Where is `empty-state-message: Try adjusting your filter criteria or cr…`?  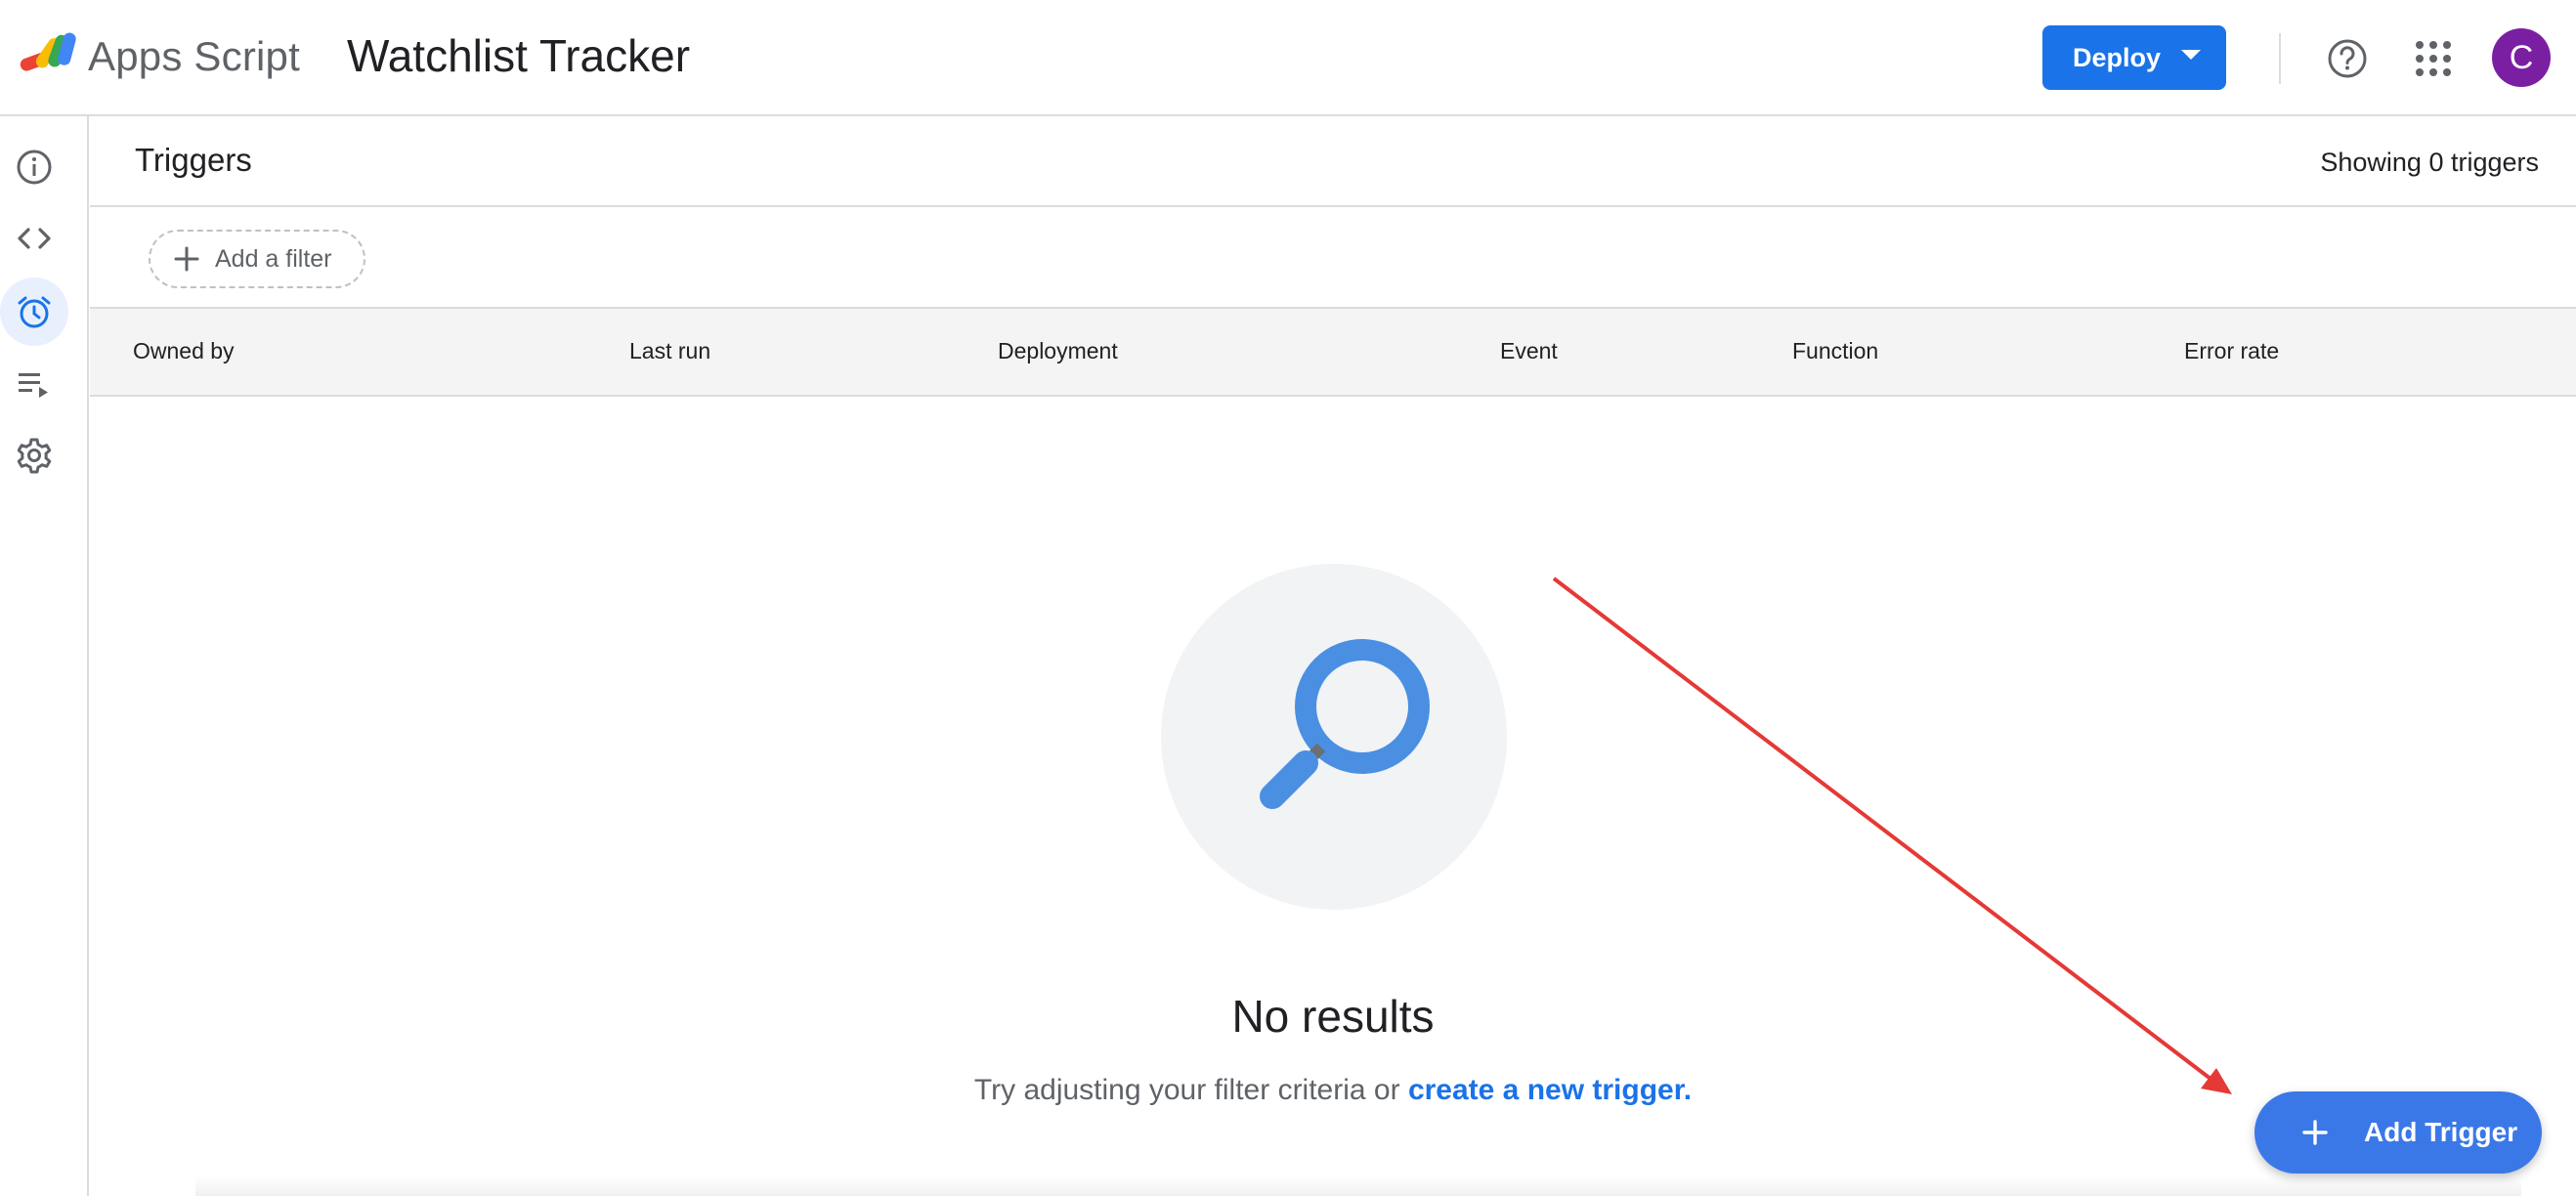
empty-state-message: Try adjusting your filter criteria or cr… is located at coordinates (1333, 1090).